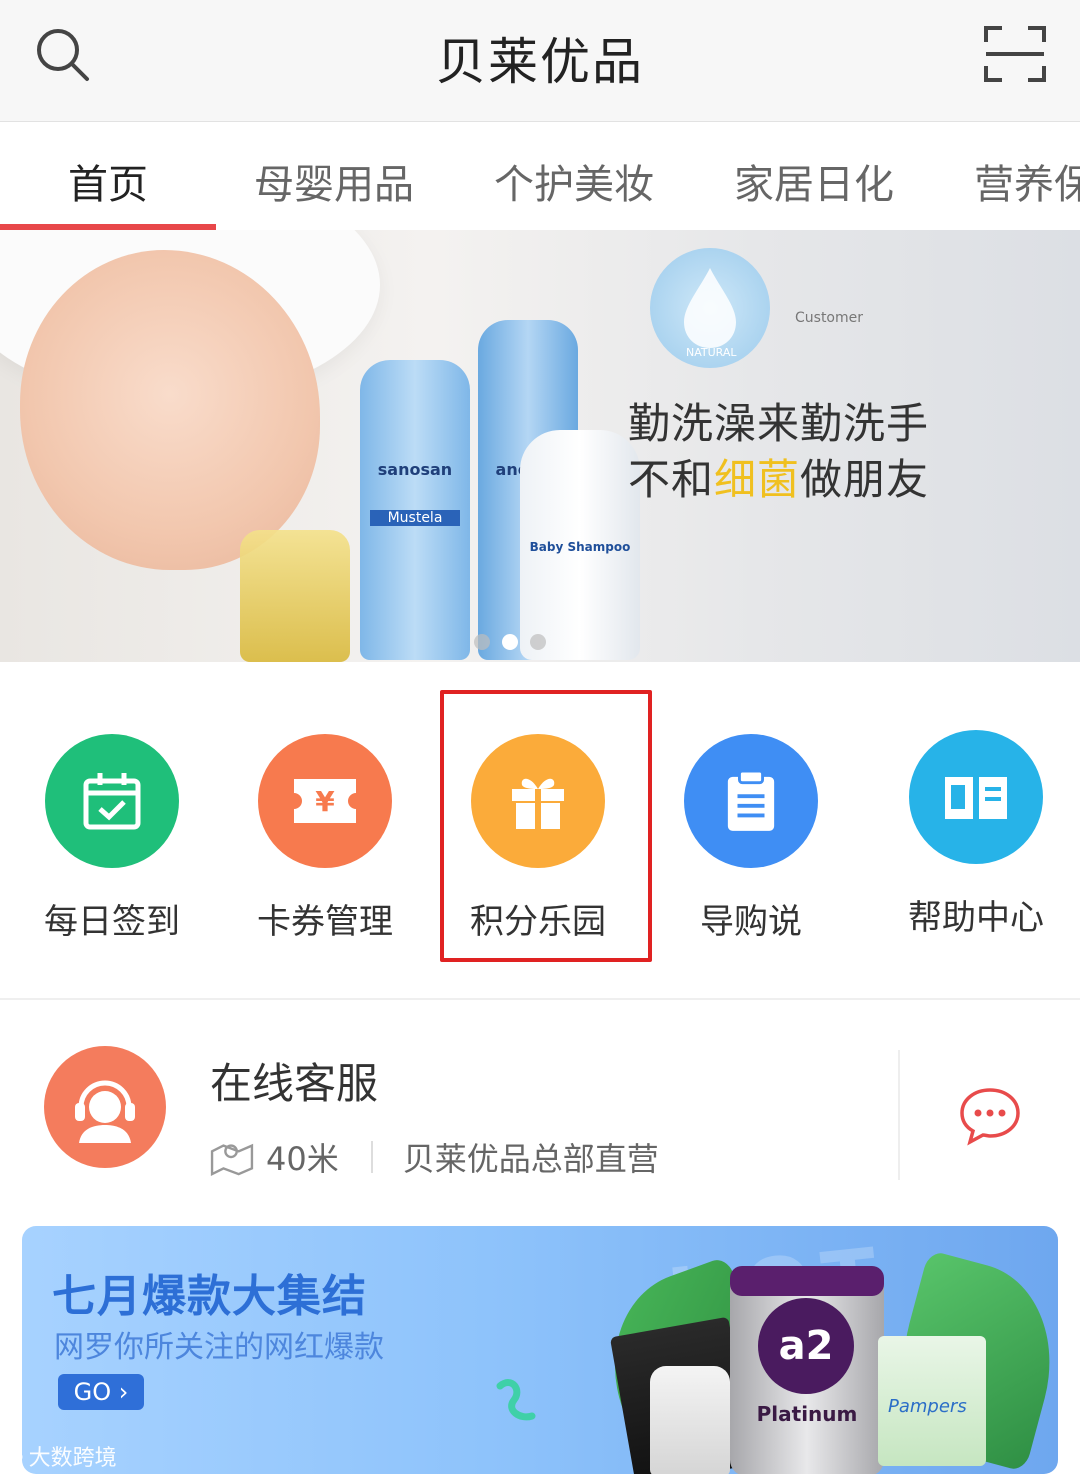 This screenshot has width=1080, height=1476. I want to click on service-meta: 40米 贝莱优品总部直营, so click(434, 1157).